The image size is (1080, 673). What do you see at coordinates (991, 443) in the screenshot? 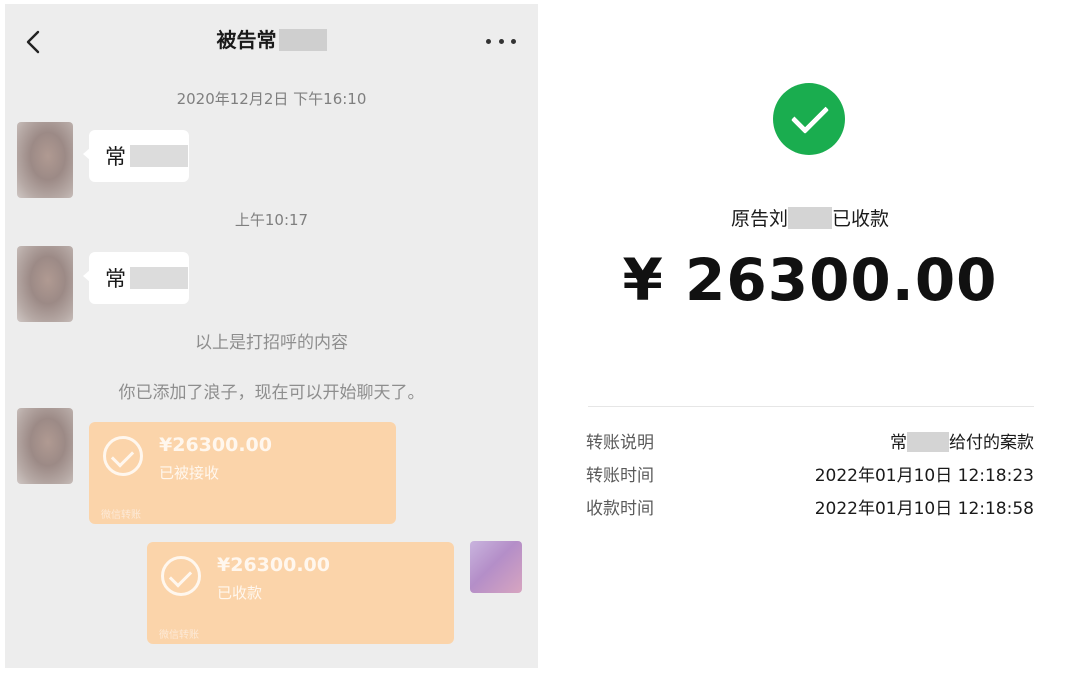
I see `row-value-suffix: 给付的案款` at bounding box center [991, 443].